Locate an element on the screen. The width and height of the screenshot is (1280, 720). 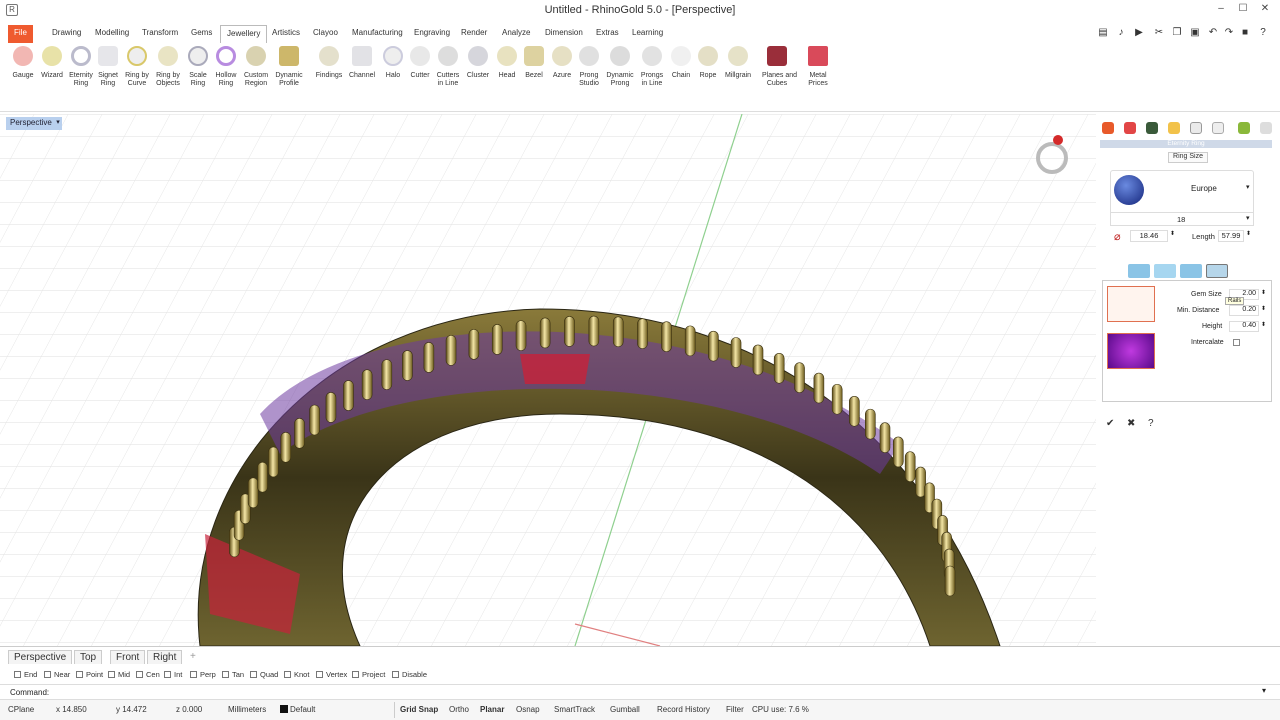
eternity-ring-button: Eternity Ring is located at coordinates (81, 70).